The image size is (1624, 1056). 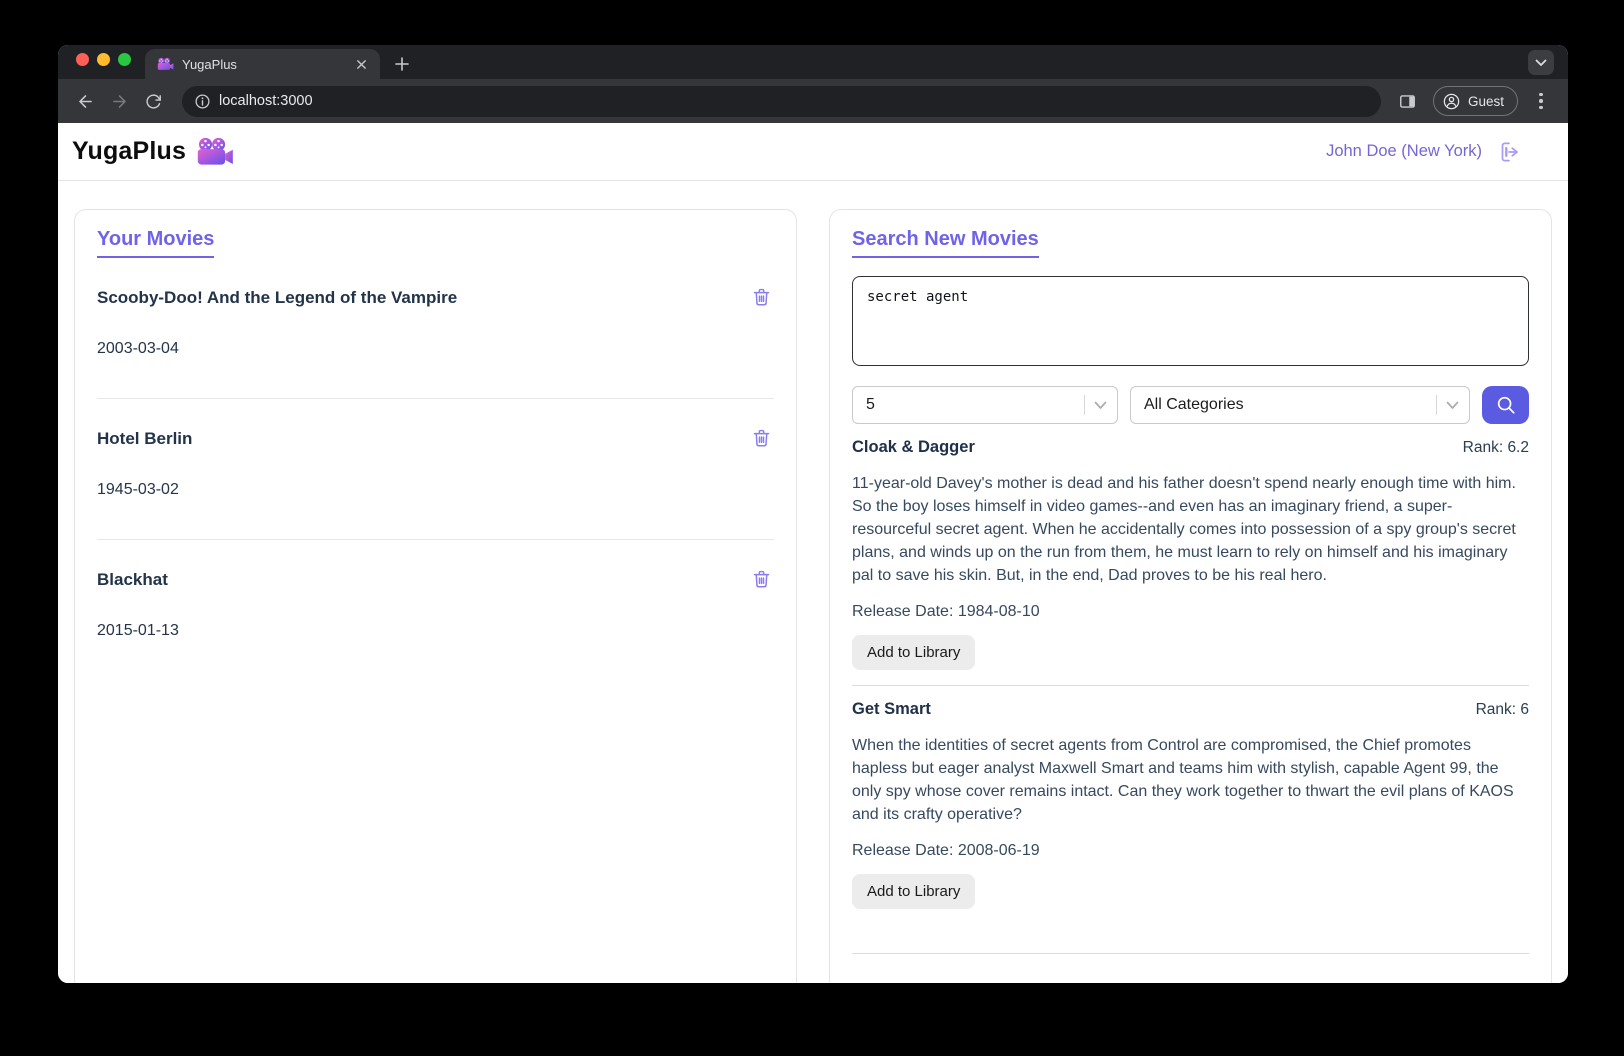 I want to click on app-logo-text: YugaPlus, so click(x=129, y=151).